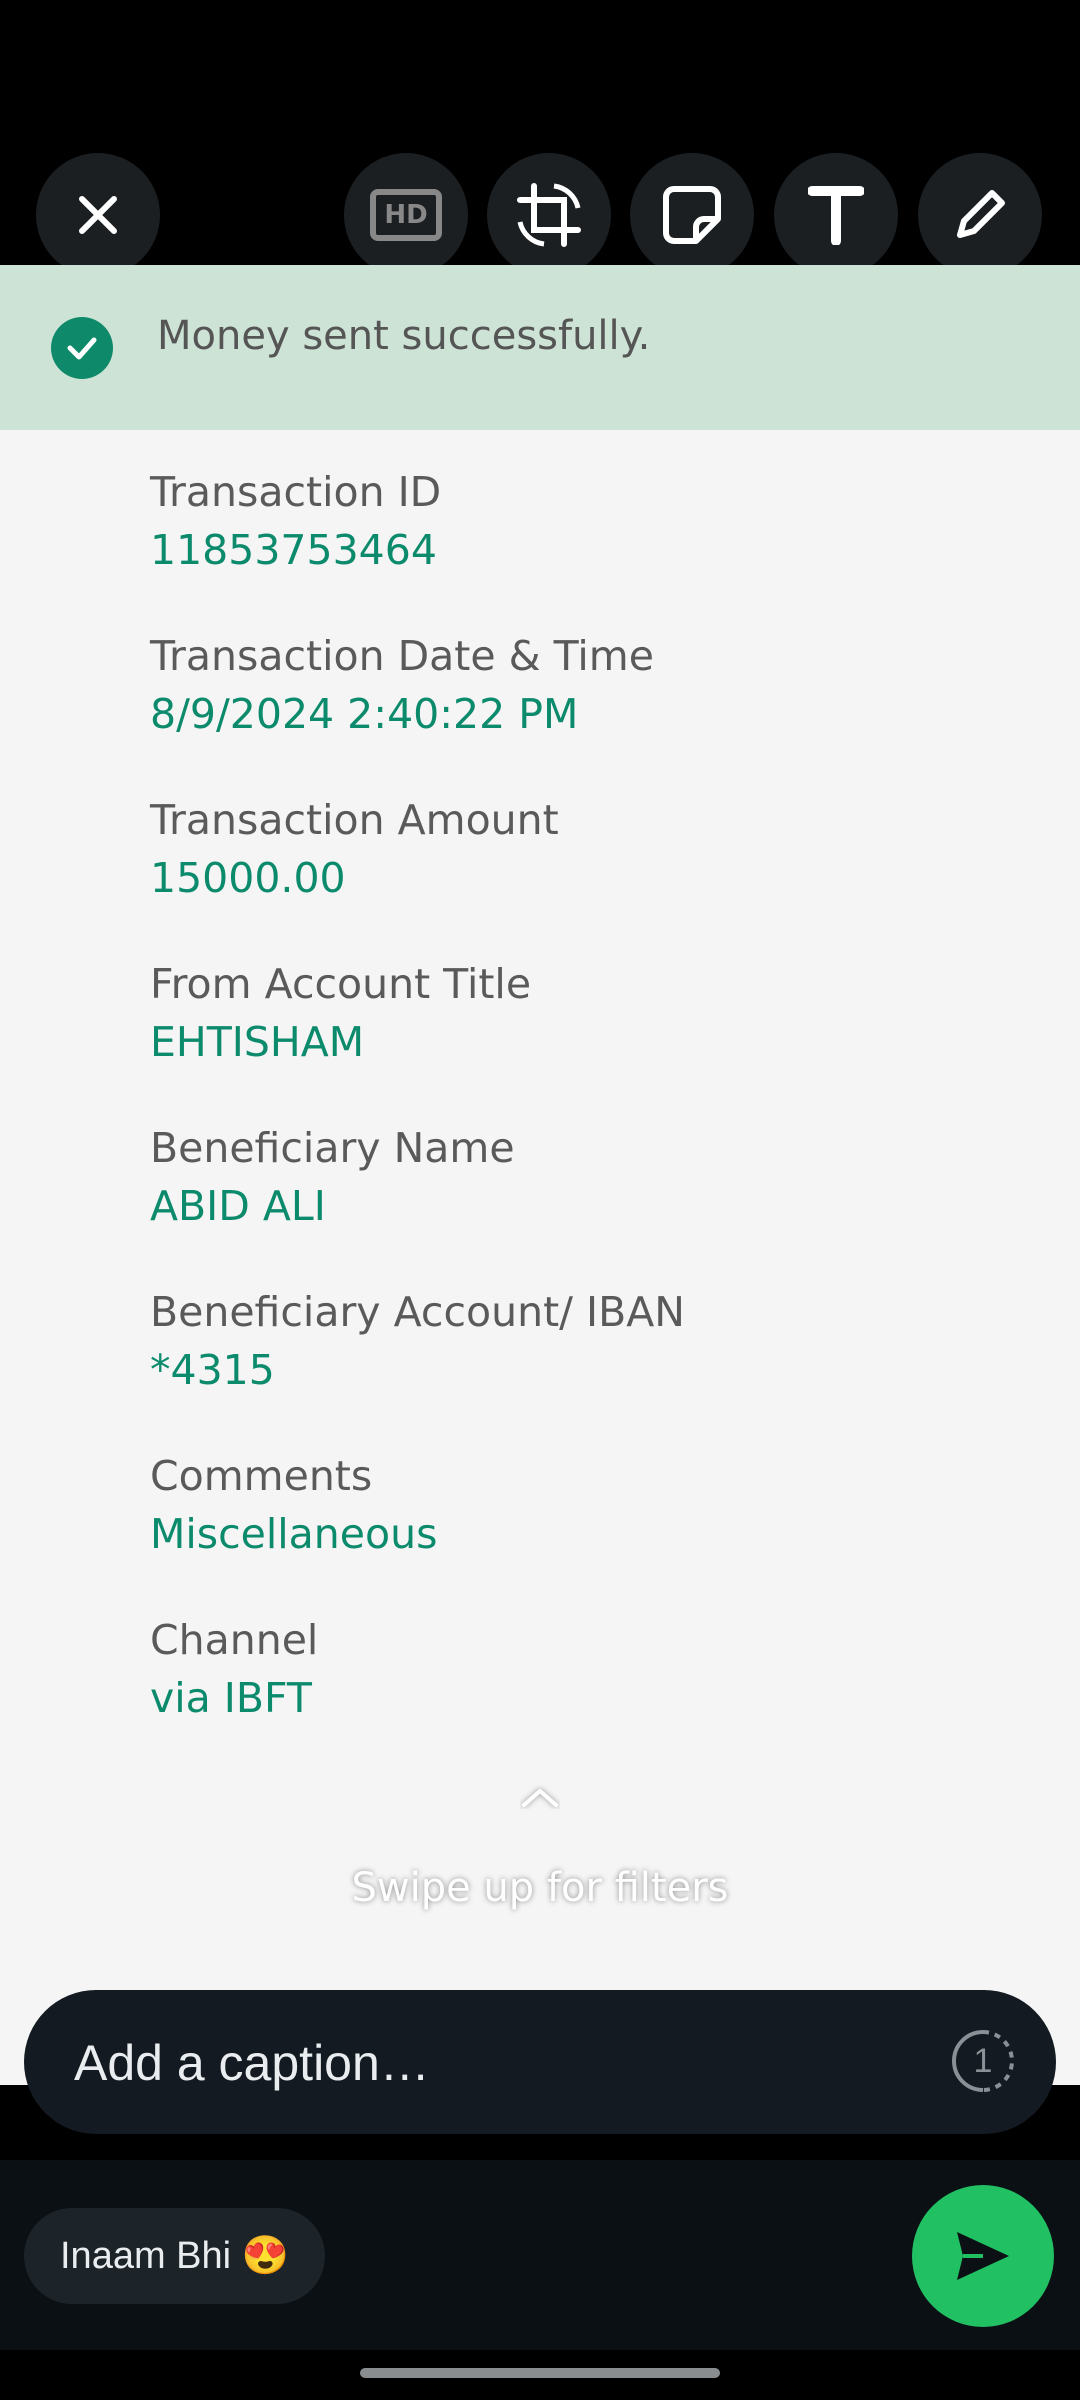 This screenshot has height=2400, width=1080. What do you see at coordinates (499, 2063) in the screenshot?
I see `caption-input` at bounding box center [499, 2063].